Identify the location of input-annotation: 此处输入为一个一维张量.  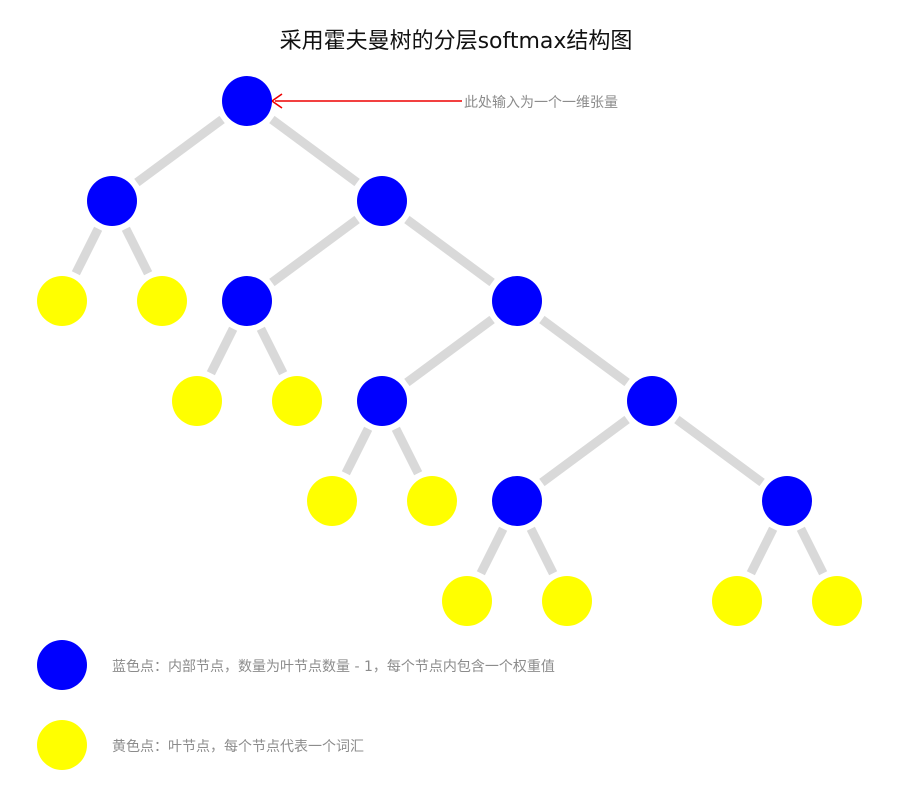
(541, 103).